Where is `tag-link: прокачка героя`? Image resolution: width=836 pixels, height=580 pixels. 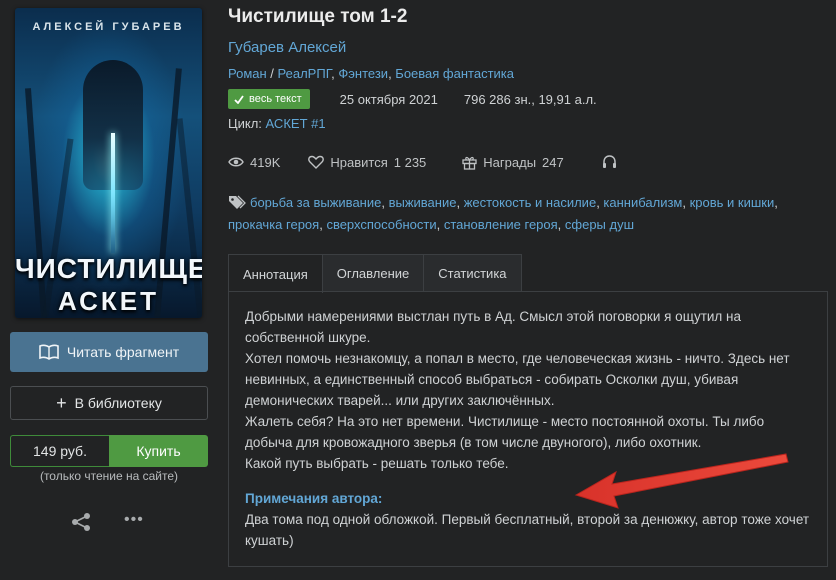 tag-link: прокачка героя is located at coordinates (273, 224).